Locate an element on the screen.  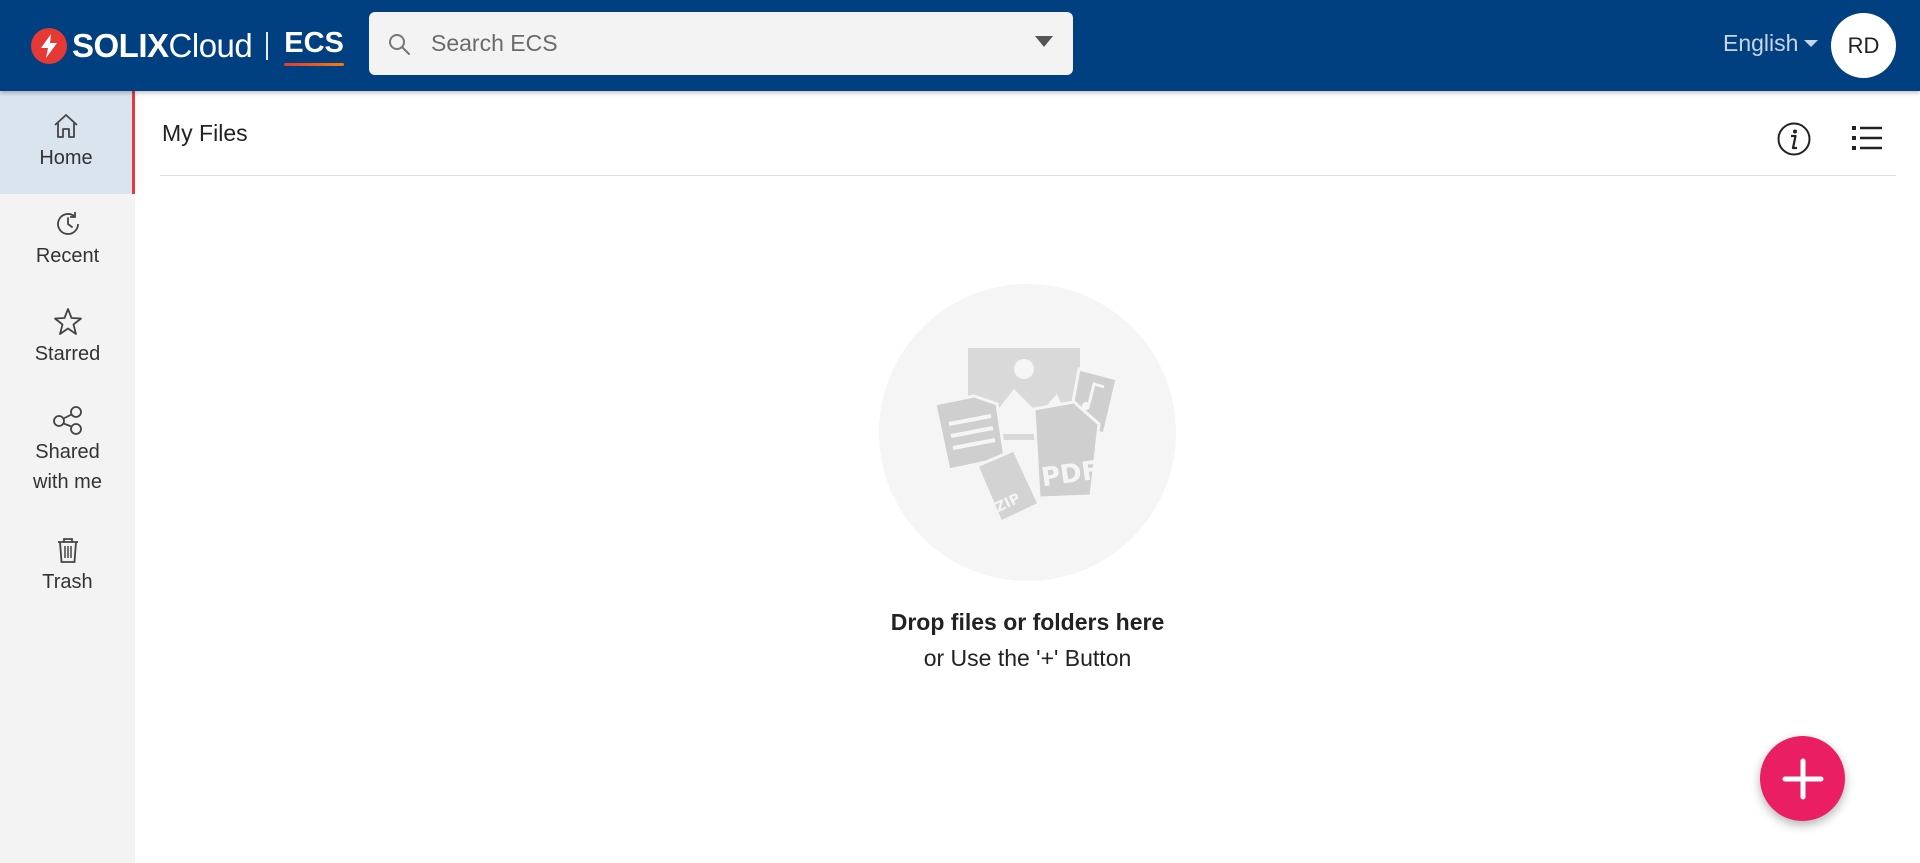
user-avatar: RD is located at coordinates (1863, 45).